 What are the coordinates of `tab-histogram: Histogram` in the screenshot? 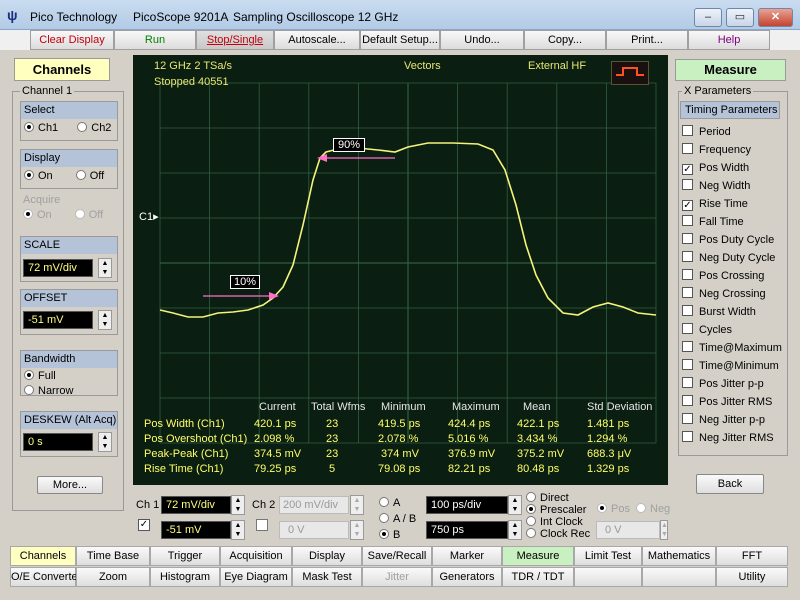 It's located at (185, 577).